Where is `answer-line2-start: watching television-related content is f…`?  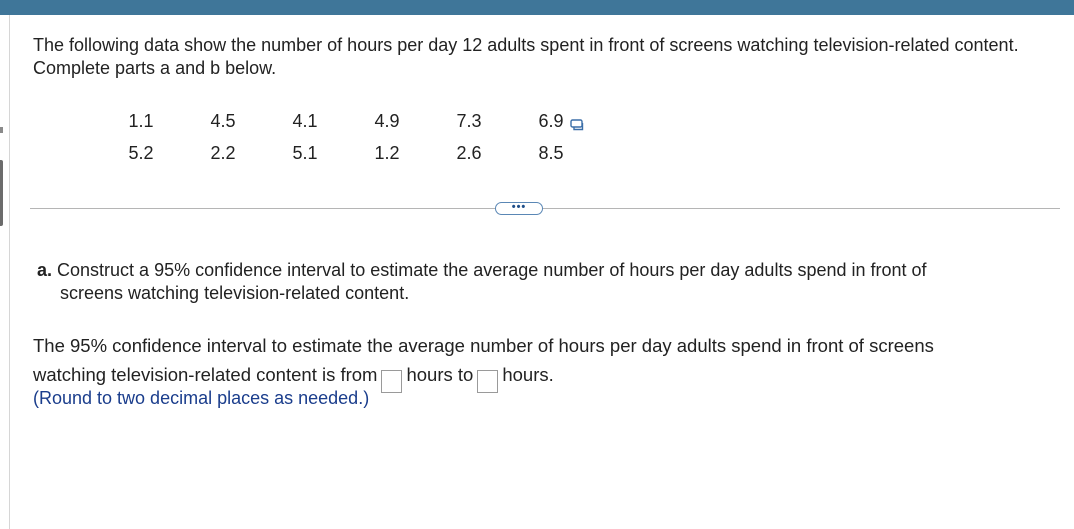 answer-line2-start: watching television-related content is f… is located at coordinates (205, 374).